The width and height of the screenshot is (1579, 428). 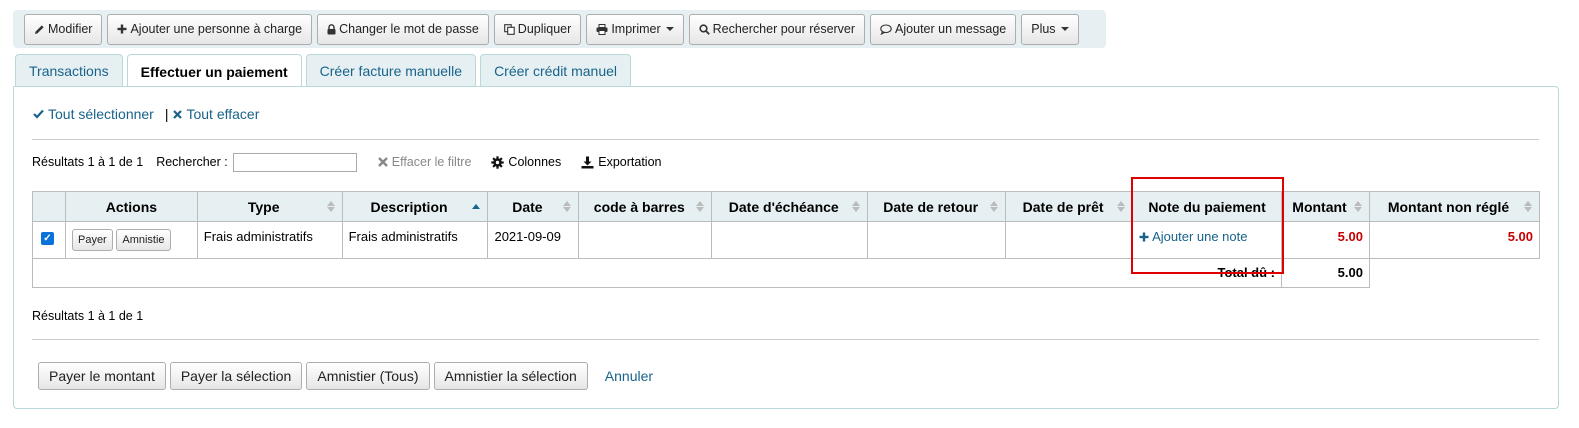 I want to click on row-select-cell: ✓, so click(x=49, y=240).